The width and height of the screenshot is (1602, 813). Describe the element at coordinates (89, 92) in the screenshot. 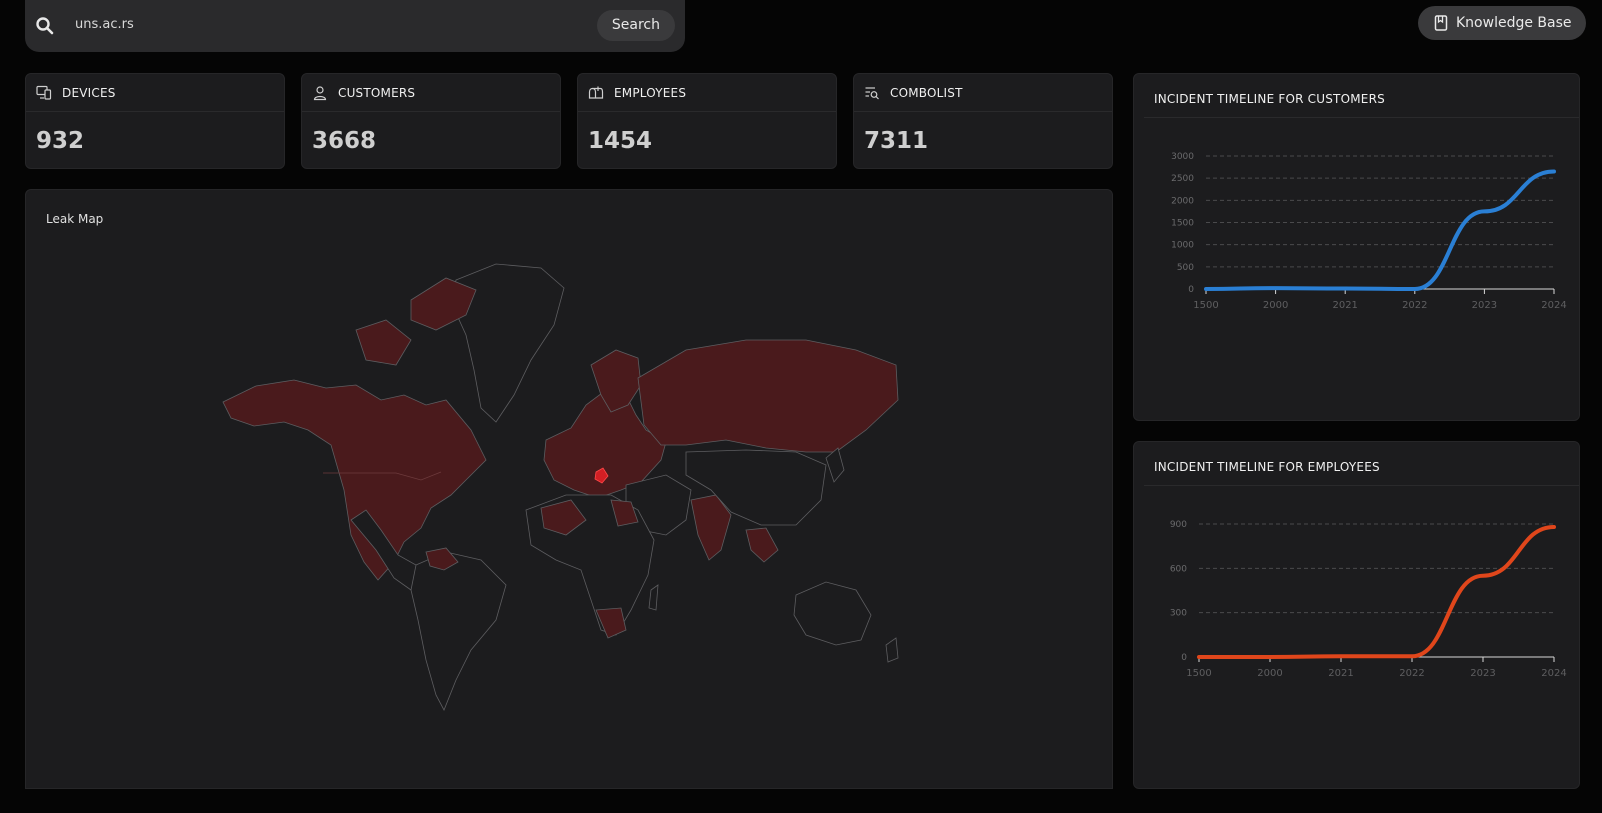

I see `stat-label: DEVICES` at that location.